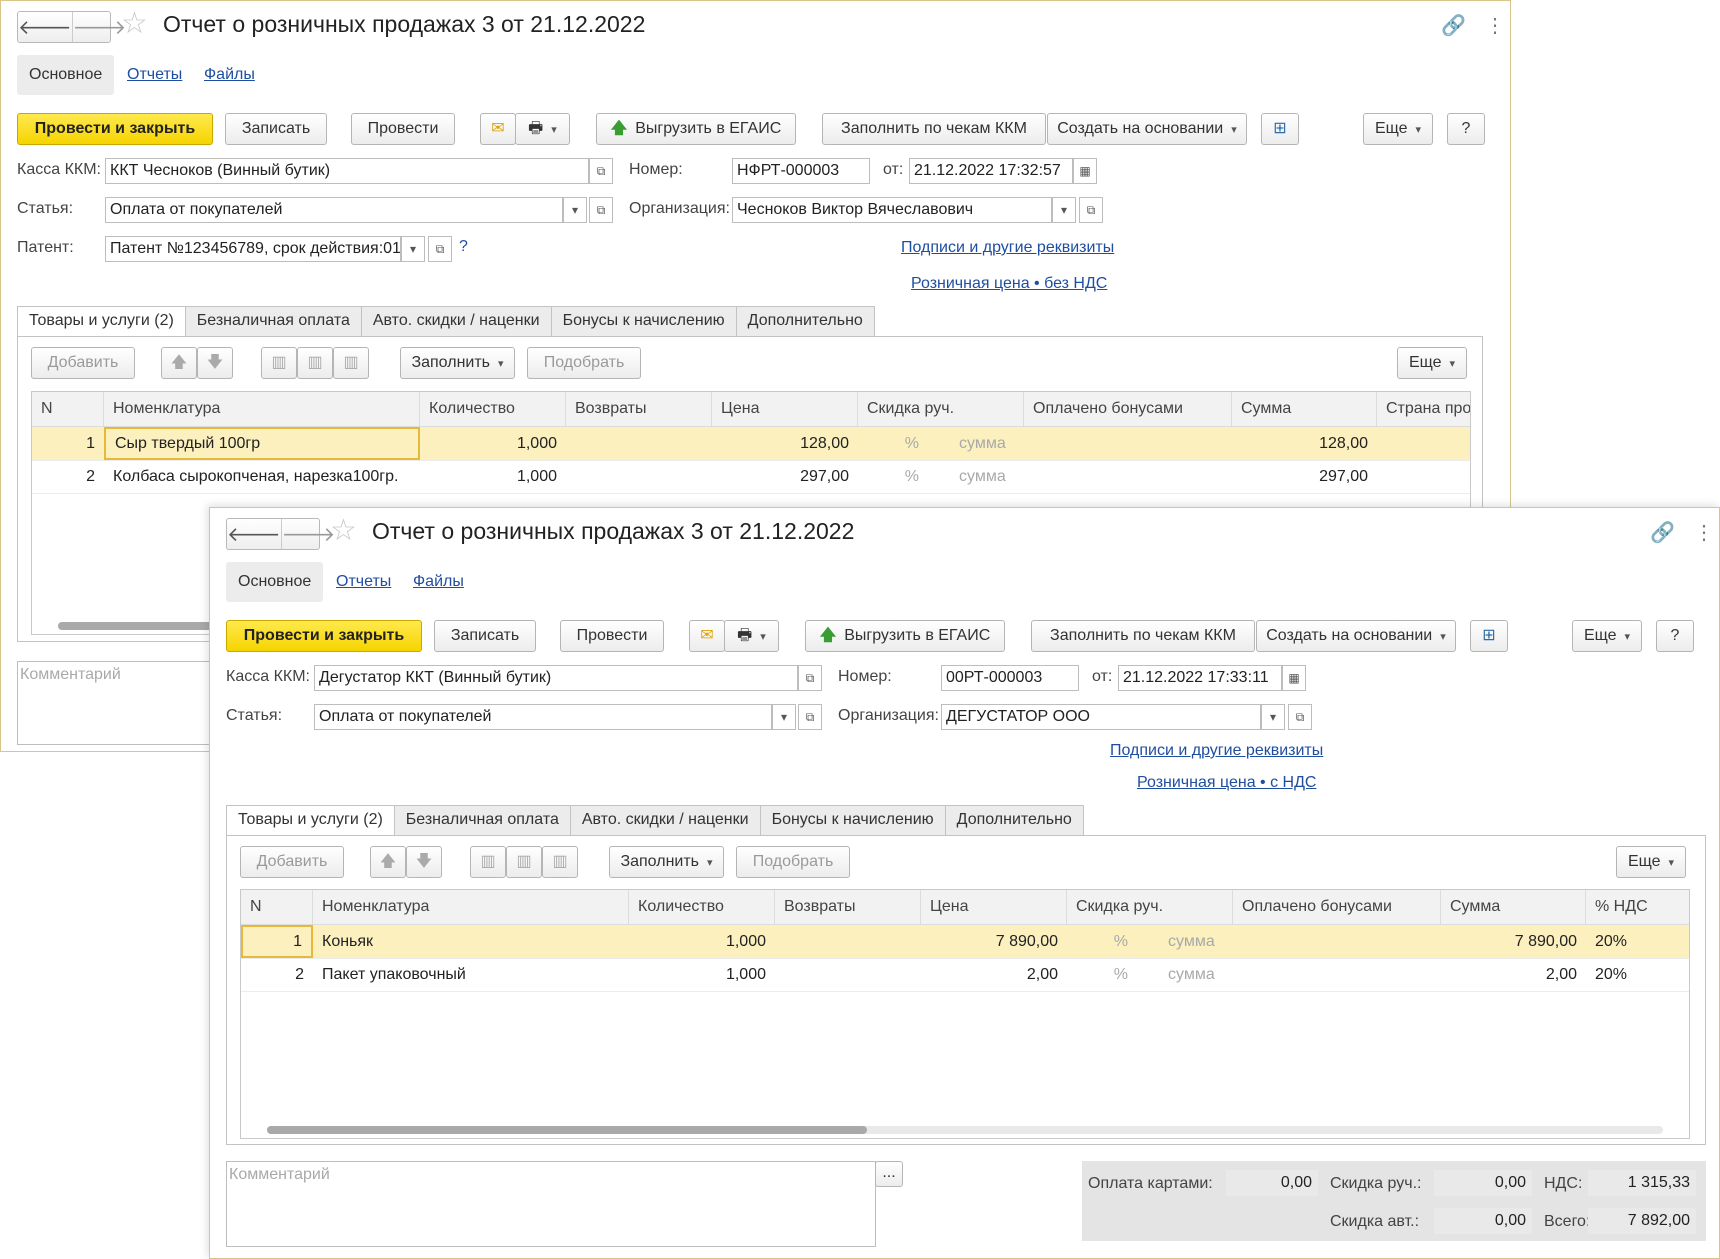 Image resolution: width=1720 pixels, height=1259 pixels. What do you see at coordinates (941, 409) in the screenshot?
I see `col-discount: Скидка руч.` at bounding box center [941, 409].